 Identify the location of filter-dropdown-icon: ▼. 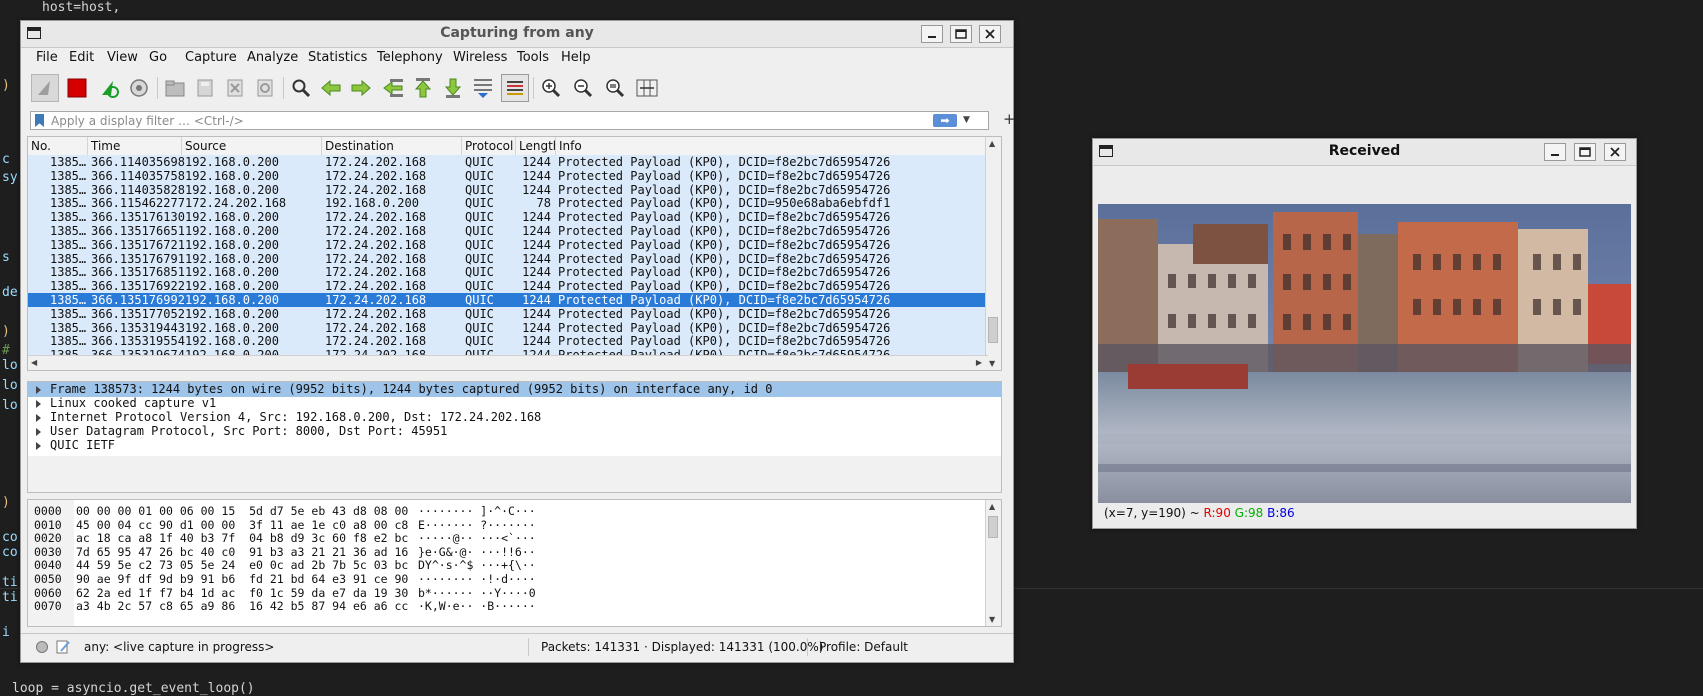
(966, 120).